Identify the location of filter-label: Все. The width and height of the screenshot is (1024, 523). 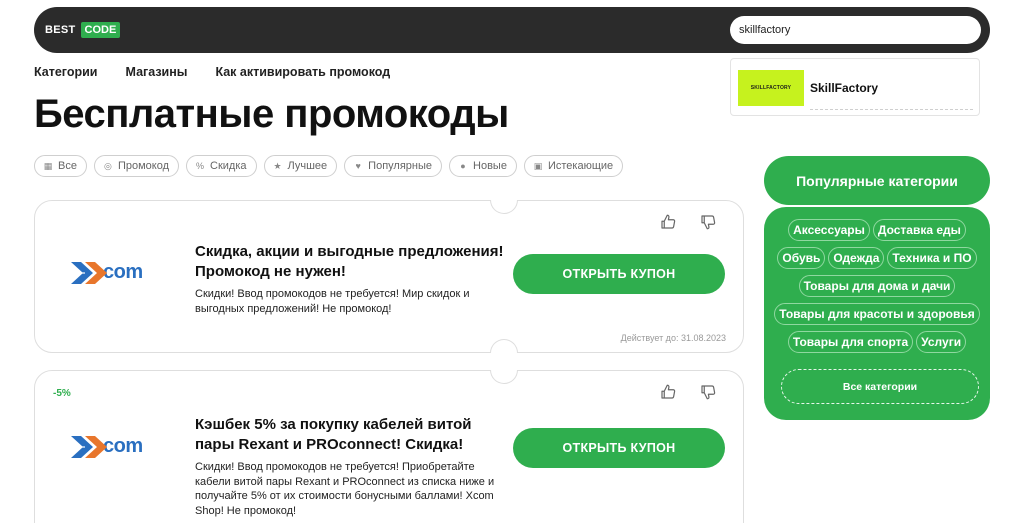
(67, 166).